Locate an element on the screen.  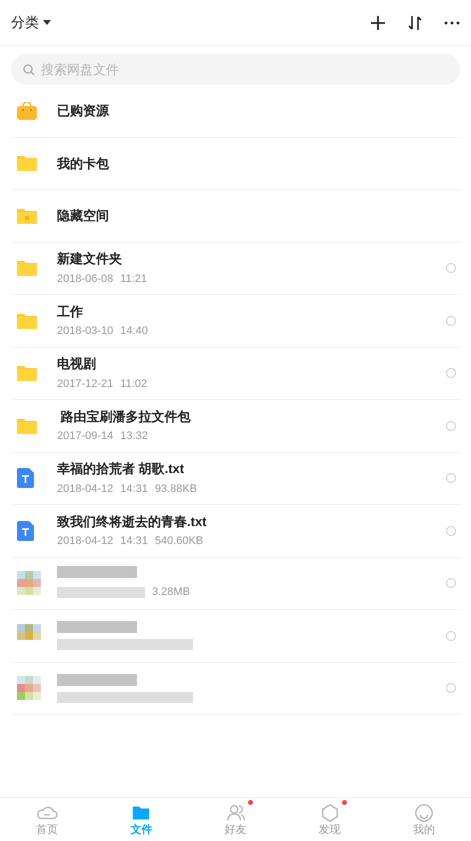
file-time: 14:40 is located at coordinates (134, 332).